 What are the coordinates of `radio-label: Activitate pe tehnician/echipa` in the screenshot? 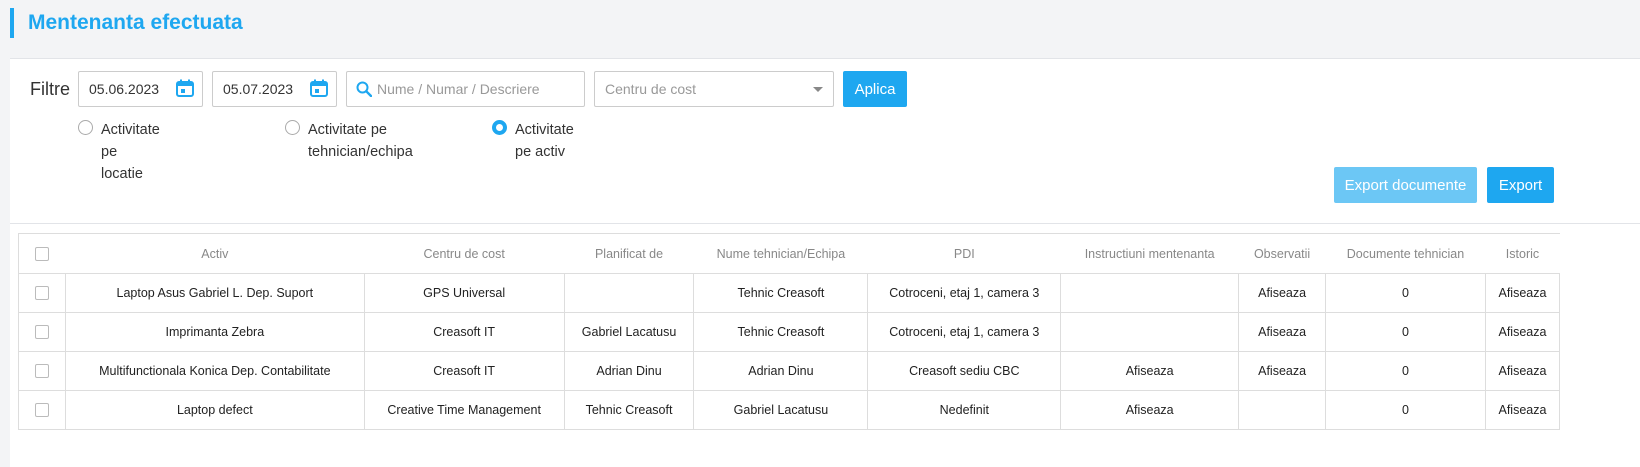 It's located at (360, 141).